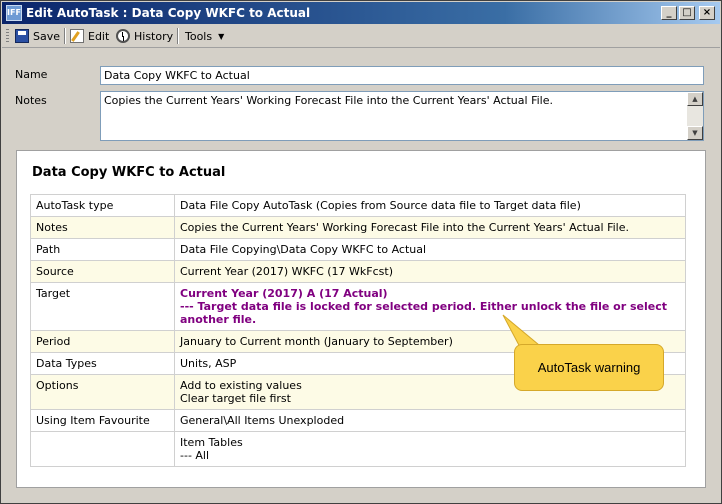 This screenshot has width=722, height=504. I want to click on tools-menu-button: Tools ▼, so click(204, 36).